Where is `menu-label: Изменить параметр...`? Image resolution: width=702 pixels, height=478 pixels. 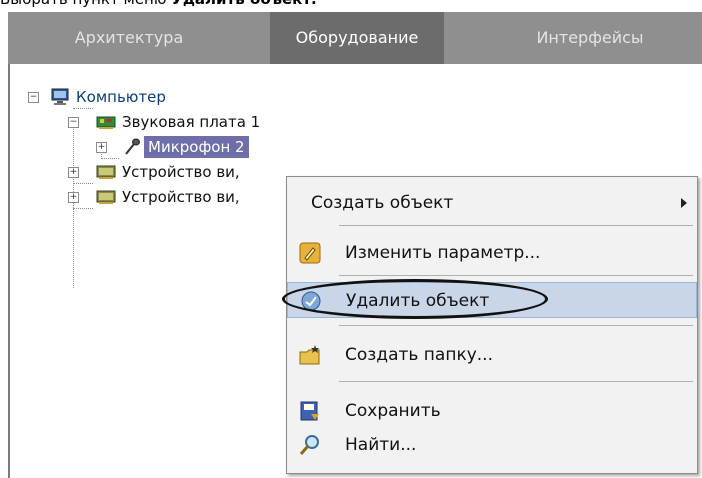
menu-label: Изменить параметр... is located at coordinates (443, 253).